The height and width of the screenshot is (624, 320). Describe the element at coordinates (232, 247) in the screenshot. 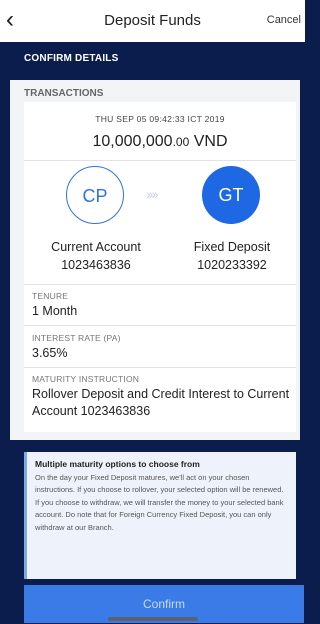

I see `to-account-name: Fixed Deposit` at that location.